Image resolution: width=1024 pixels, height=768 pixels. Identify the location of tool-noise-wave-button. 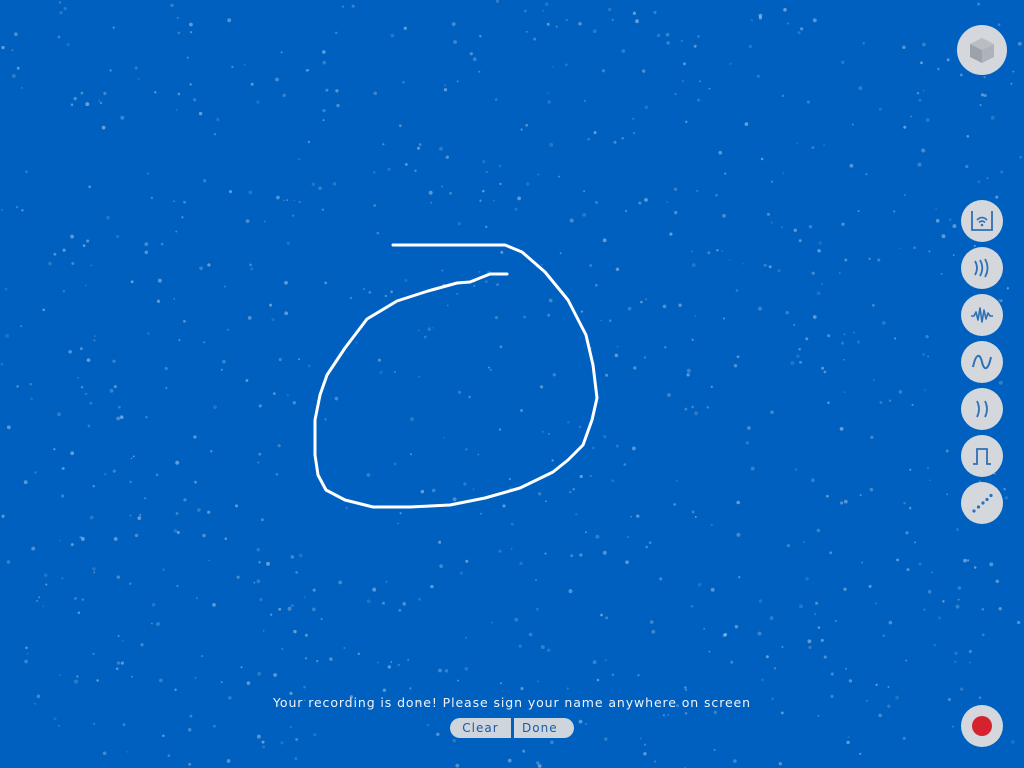
(982, 315).